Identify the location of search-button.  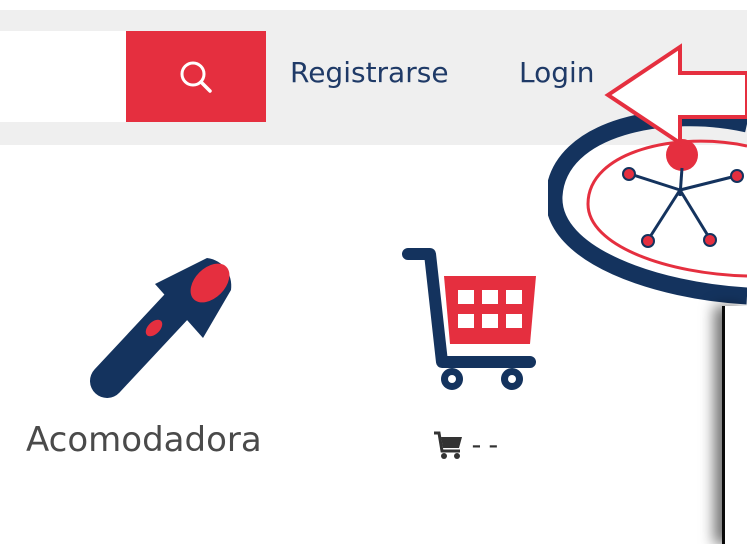
(196, 76).